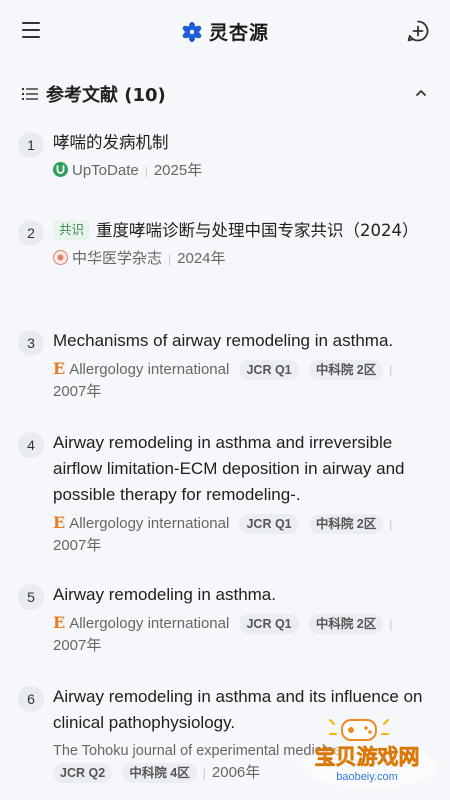 Image resolution: width=450 pixels, height=800 pixels. Describe the element at coordinates (236, 772) in the screenshot. I see `reference-year: 2006年` at that location.